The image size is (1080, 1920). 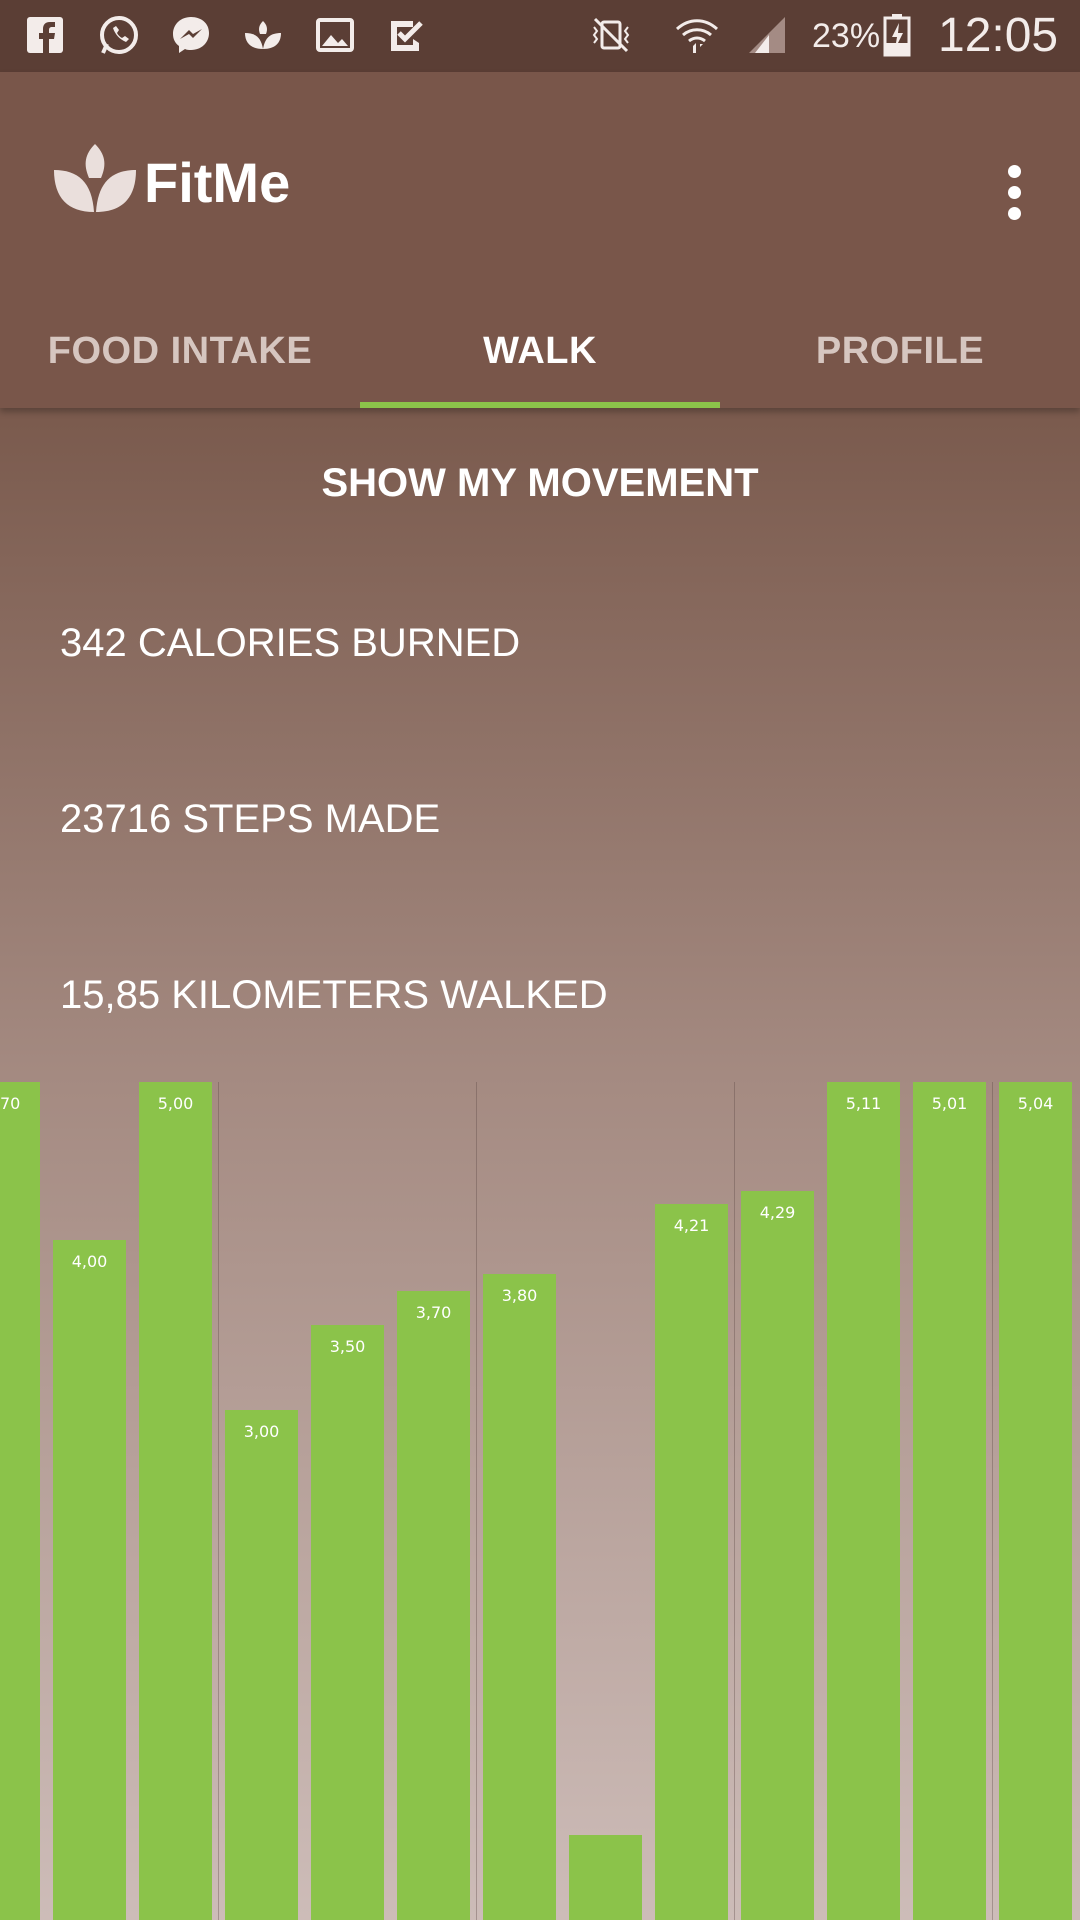 What do you see at coordinates (949, 1103) in the screenshot?
I see `chart-bar-label: 5,01` at bounding box center [949, 1103].